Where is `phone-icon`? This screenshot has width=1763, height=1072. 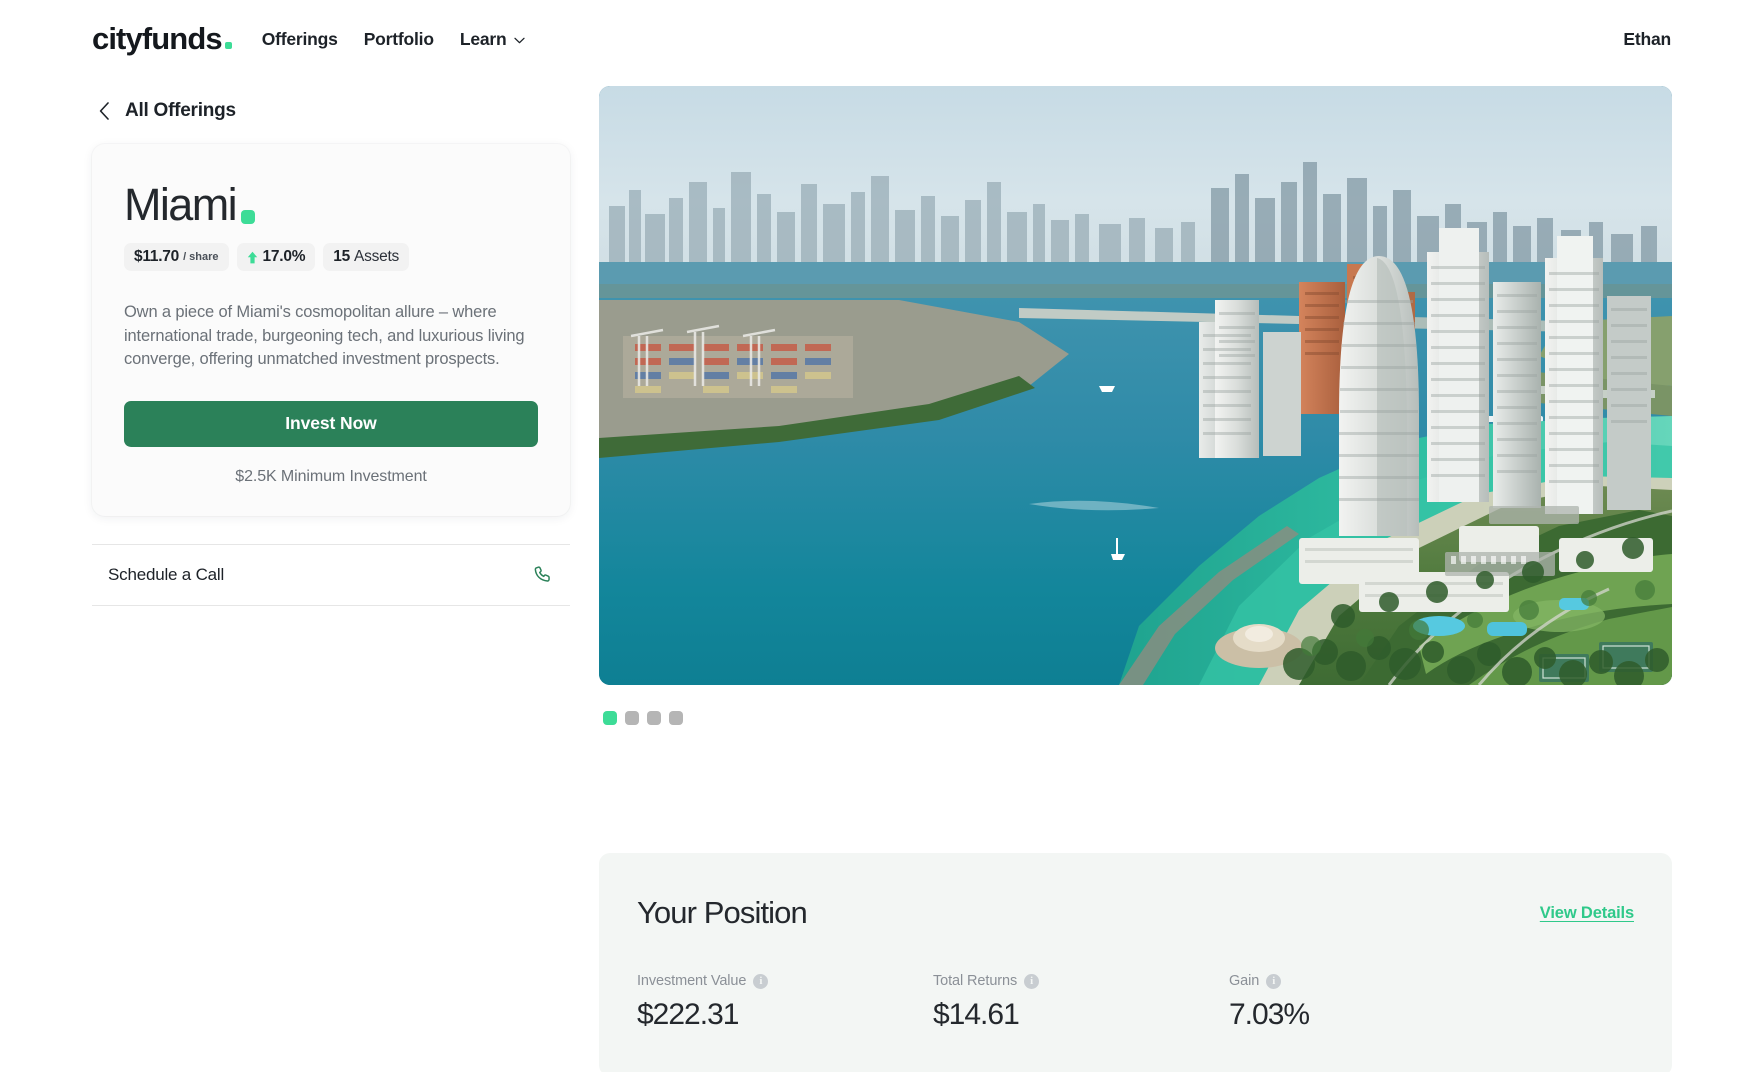 phone-icon is located at coordinates (543, 574).